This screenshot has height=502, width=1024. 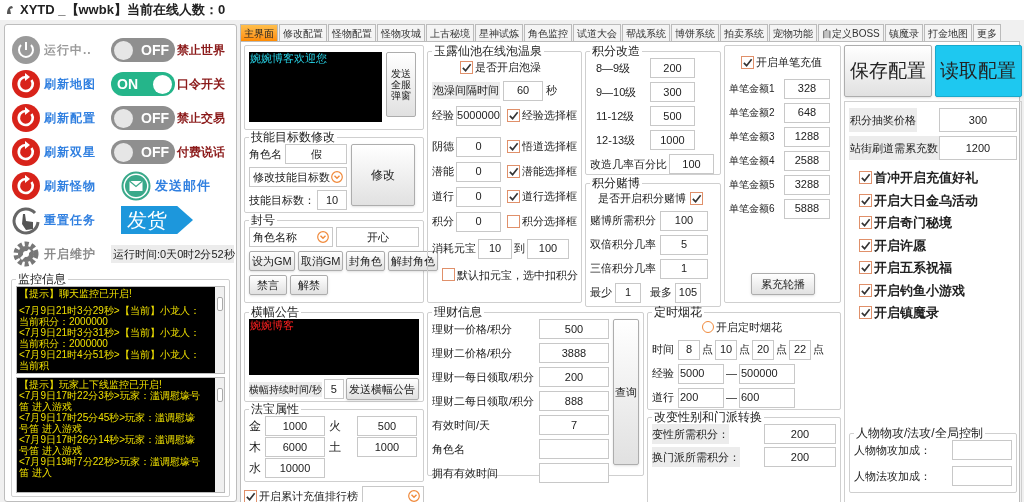 What do you see at coordinates (574, 425) in the screenshot?
I see `text-field: 7` at bounding box center [574, 425].